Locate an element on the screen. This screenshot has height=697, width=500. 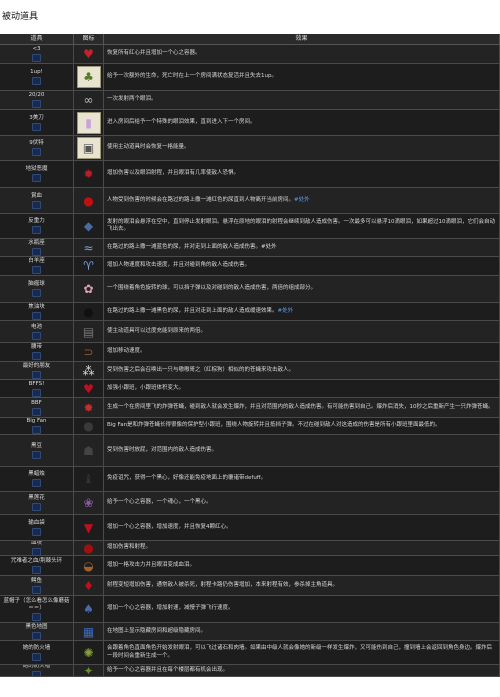
item-effect-cell: 人物受到伤害的时候会在路过的路上撒一滩红色的尿直到人物离开当前房间。 #处外 is located at coordinates (302, 200).